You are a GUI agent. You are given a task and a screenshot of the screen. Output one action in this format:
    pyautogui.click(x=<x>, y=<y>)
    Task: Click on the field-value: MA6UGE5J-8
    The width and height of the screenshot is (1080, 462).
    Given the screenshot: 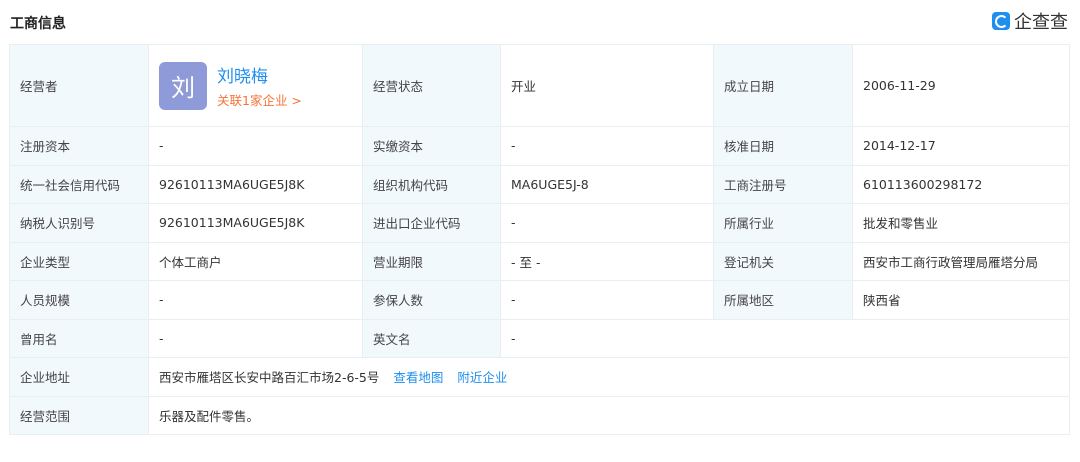 What is the action you would take?
    pyautogui.click(x=607, y=184)
    